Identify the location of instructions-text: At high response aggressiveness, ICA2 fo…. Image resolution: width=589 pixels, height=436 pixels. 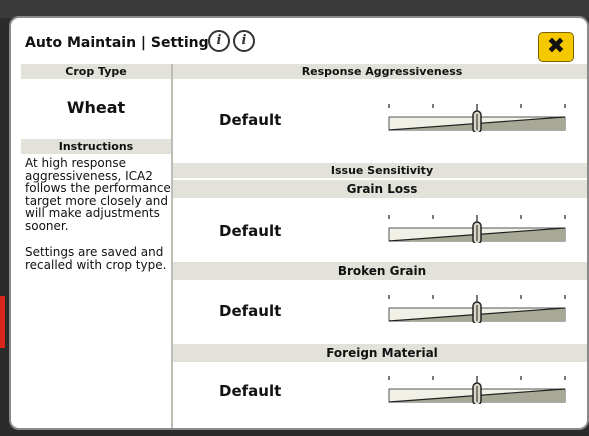
(100, 221).